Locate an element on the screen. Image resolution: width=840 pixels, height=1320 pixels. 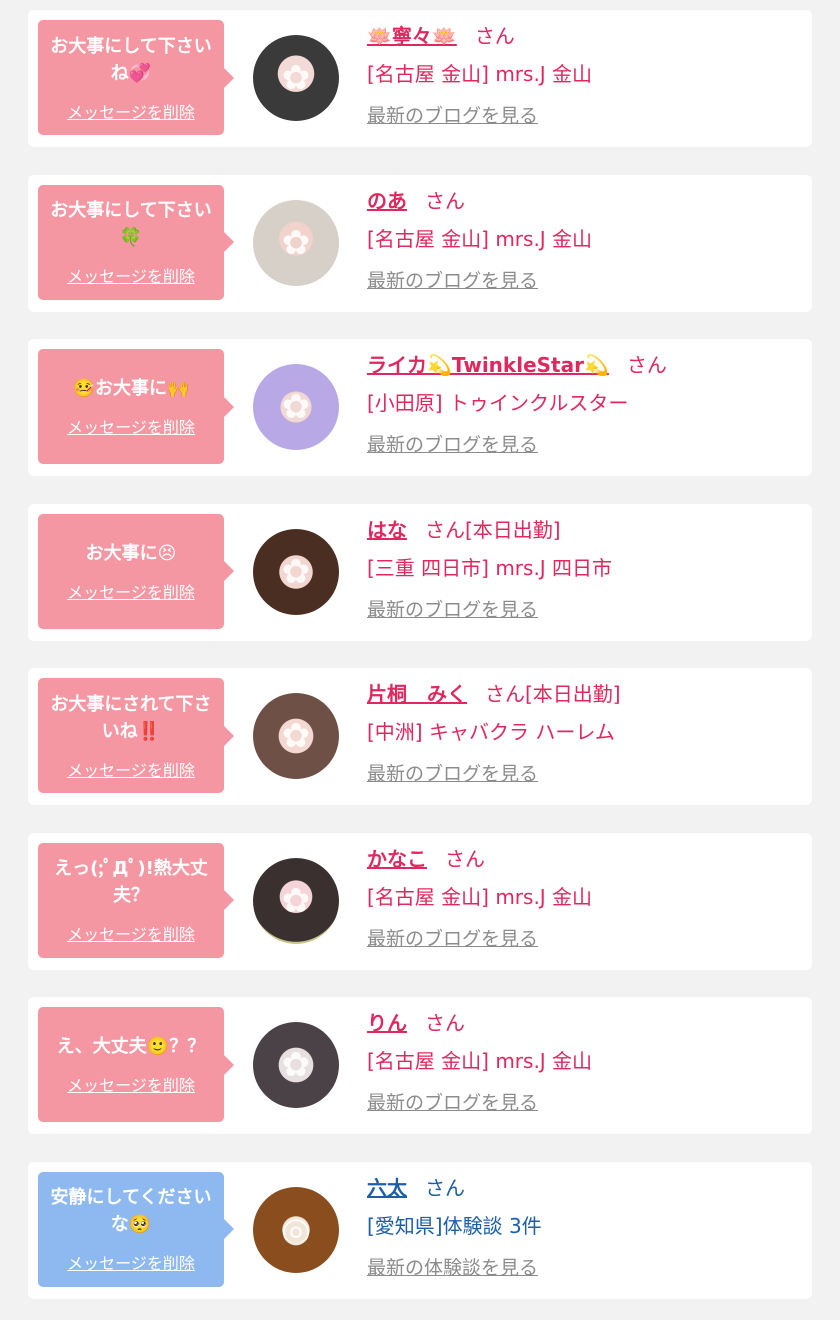
message-bubble: お大事にして下さい🍀 メッセージを削除 is located at coordinates (136, 242).